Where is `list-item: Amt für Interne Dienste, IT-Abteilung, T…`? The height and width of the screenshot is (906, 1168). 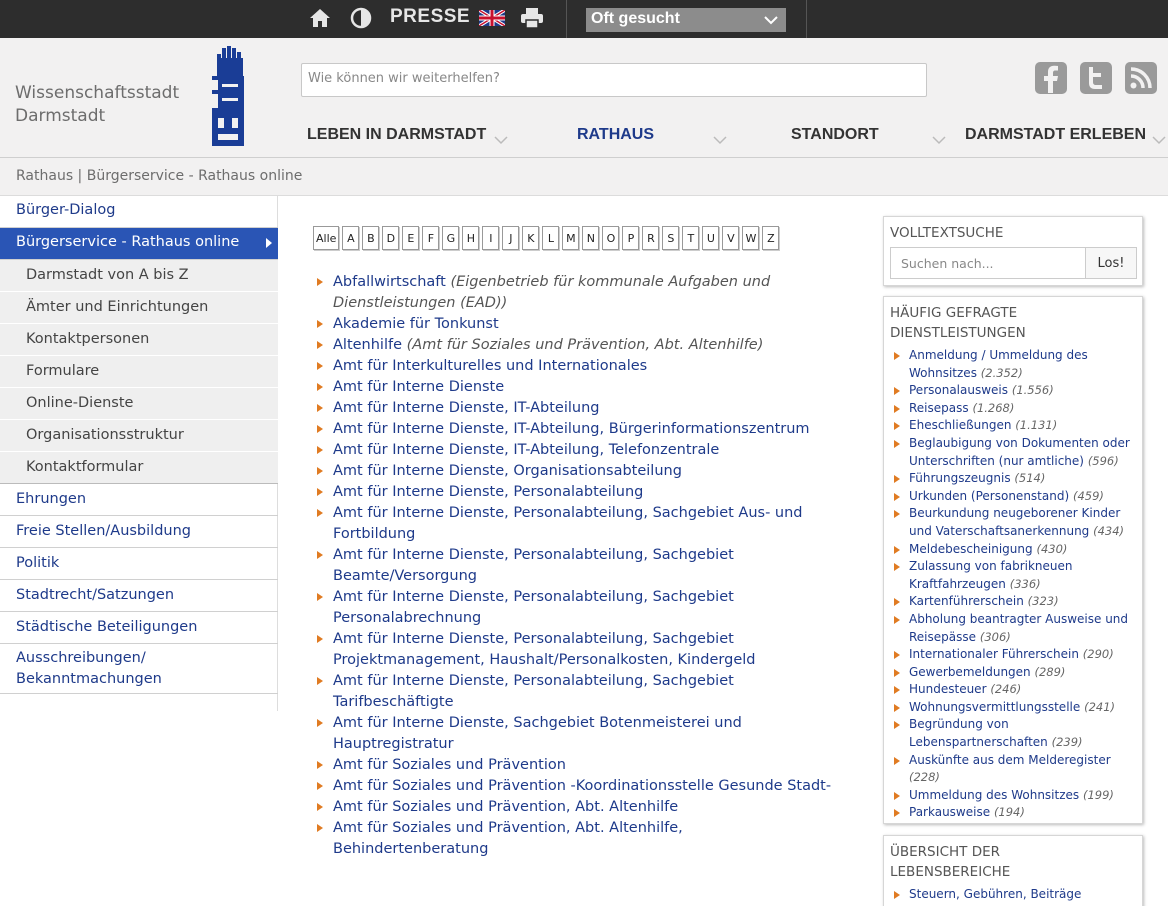 list-item: Amt für Interne Dienste, IT-Abteilung, T… is located at coordinates (580, 450).